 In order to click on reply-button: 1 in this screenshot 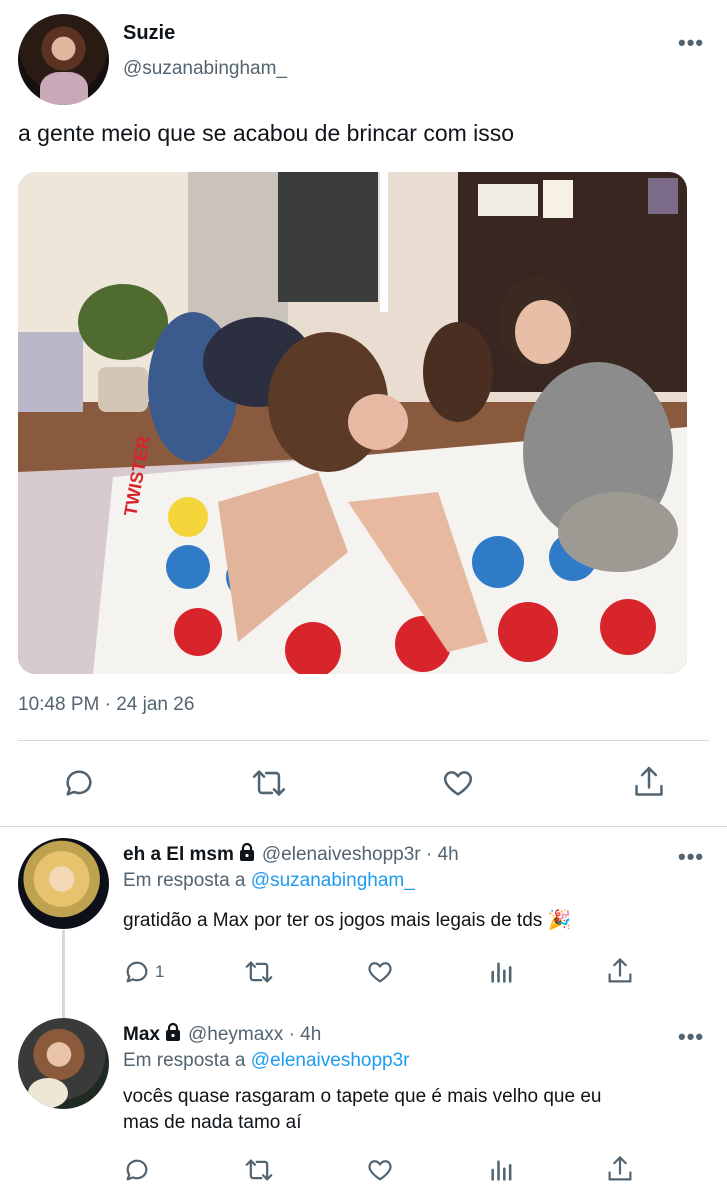, I will do `click(143, 972)`.